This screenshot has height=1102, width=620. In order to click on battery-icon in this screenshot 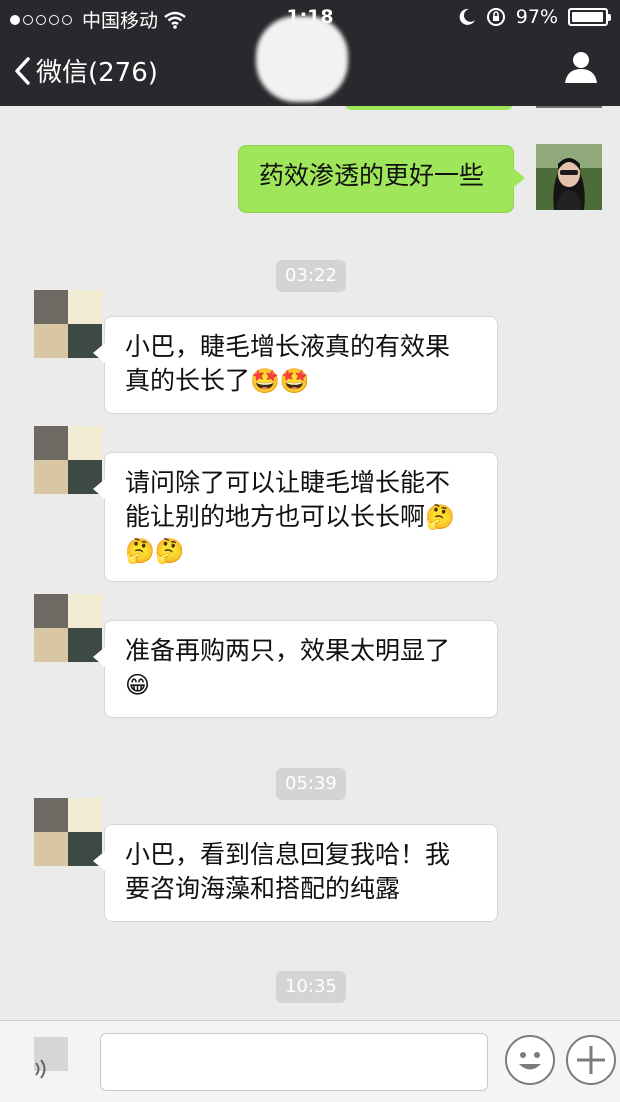, I will do `click(589, 17)`.